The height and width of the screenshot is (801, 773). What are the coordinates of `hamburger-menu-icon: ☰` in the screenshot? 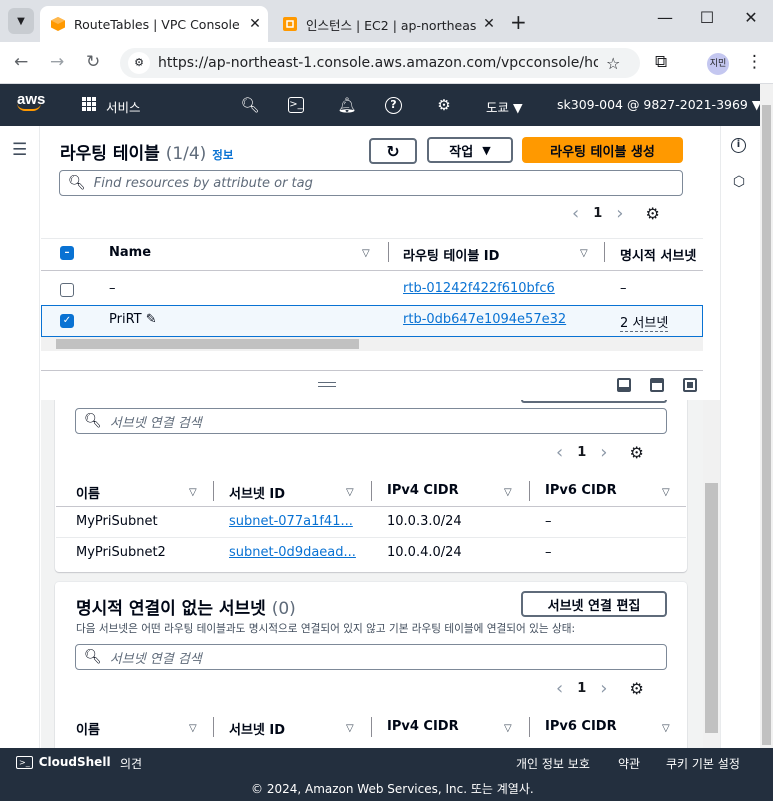 It's located at (19, 150).